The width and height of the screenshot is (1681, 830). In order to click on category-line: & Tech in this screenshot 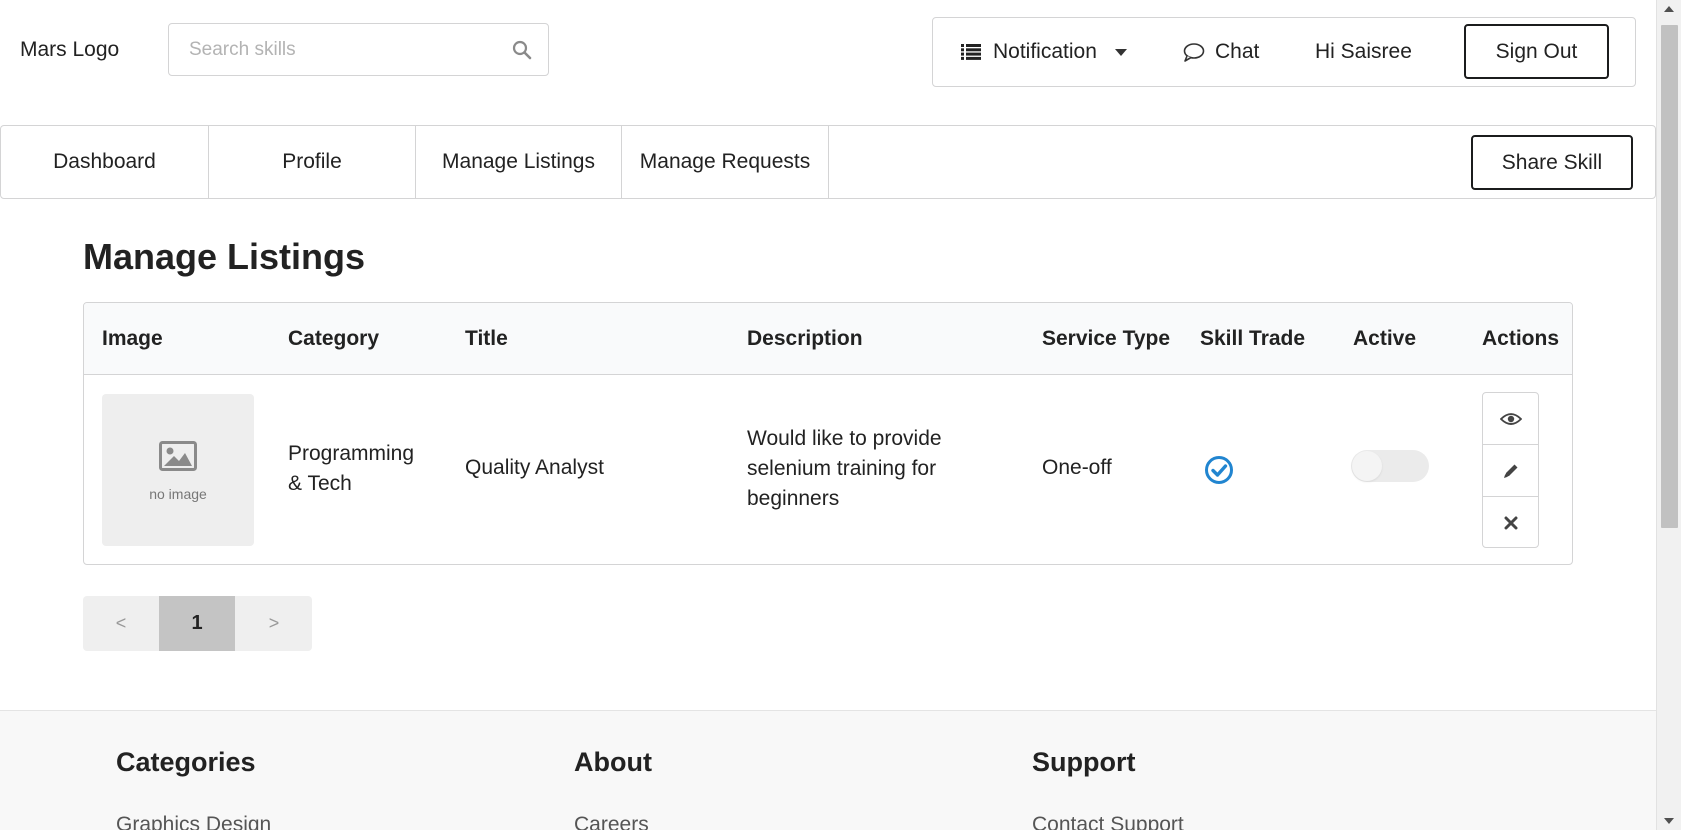, I will do `click(320, 483)`.